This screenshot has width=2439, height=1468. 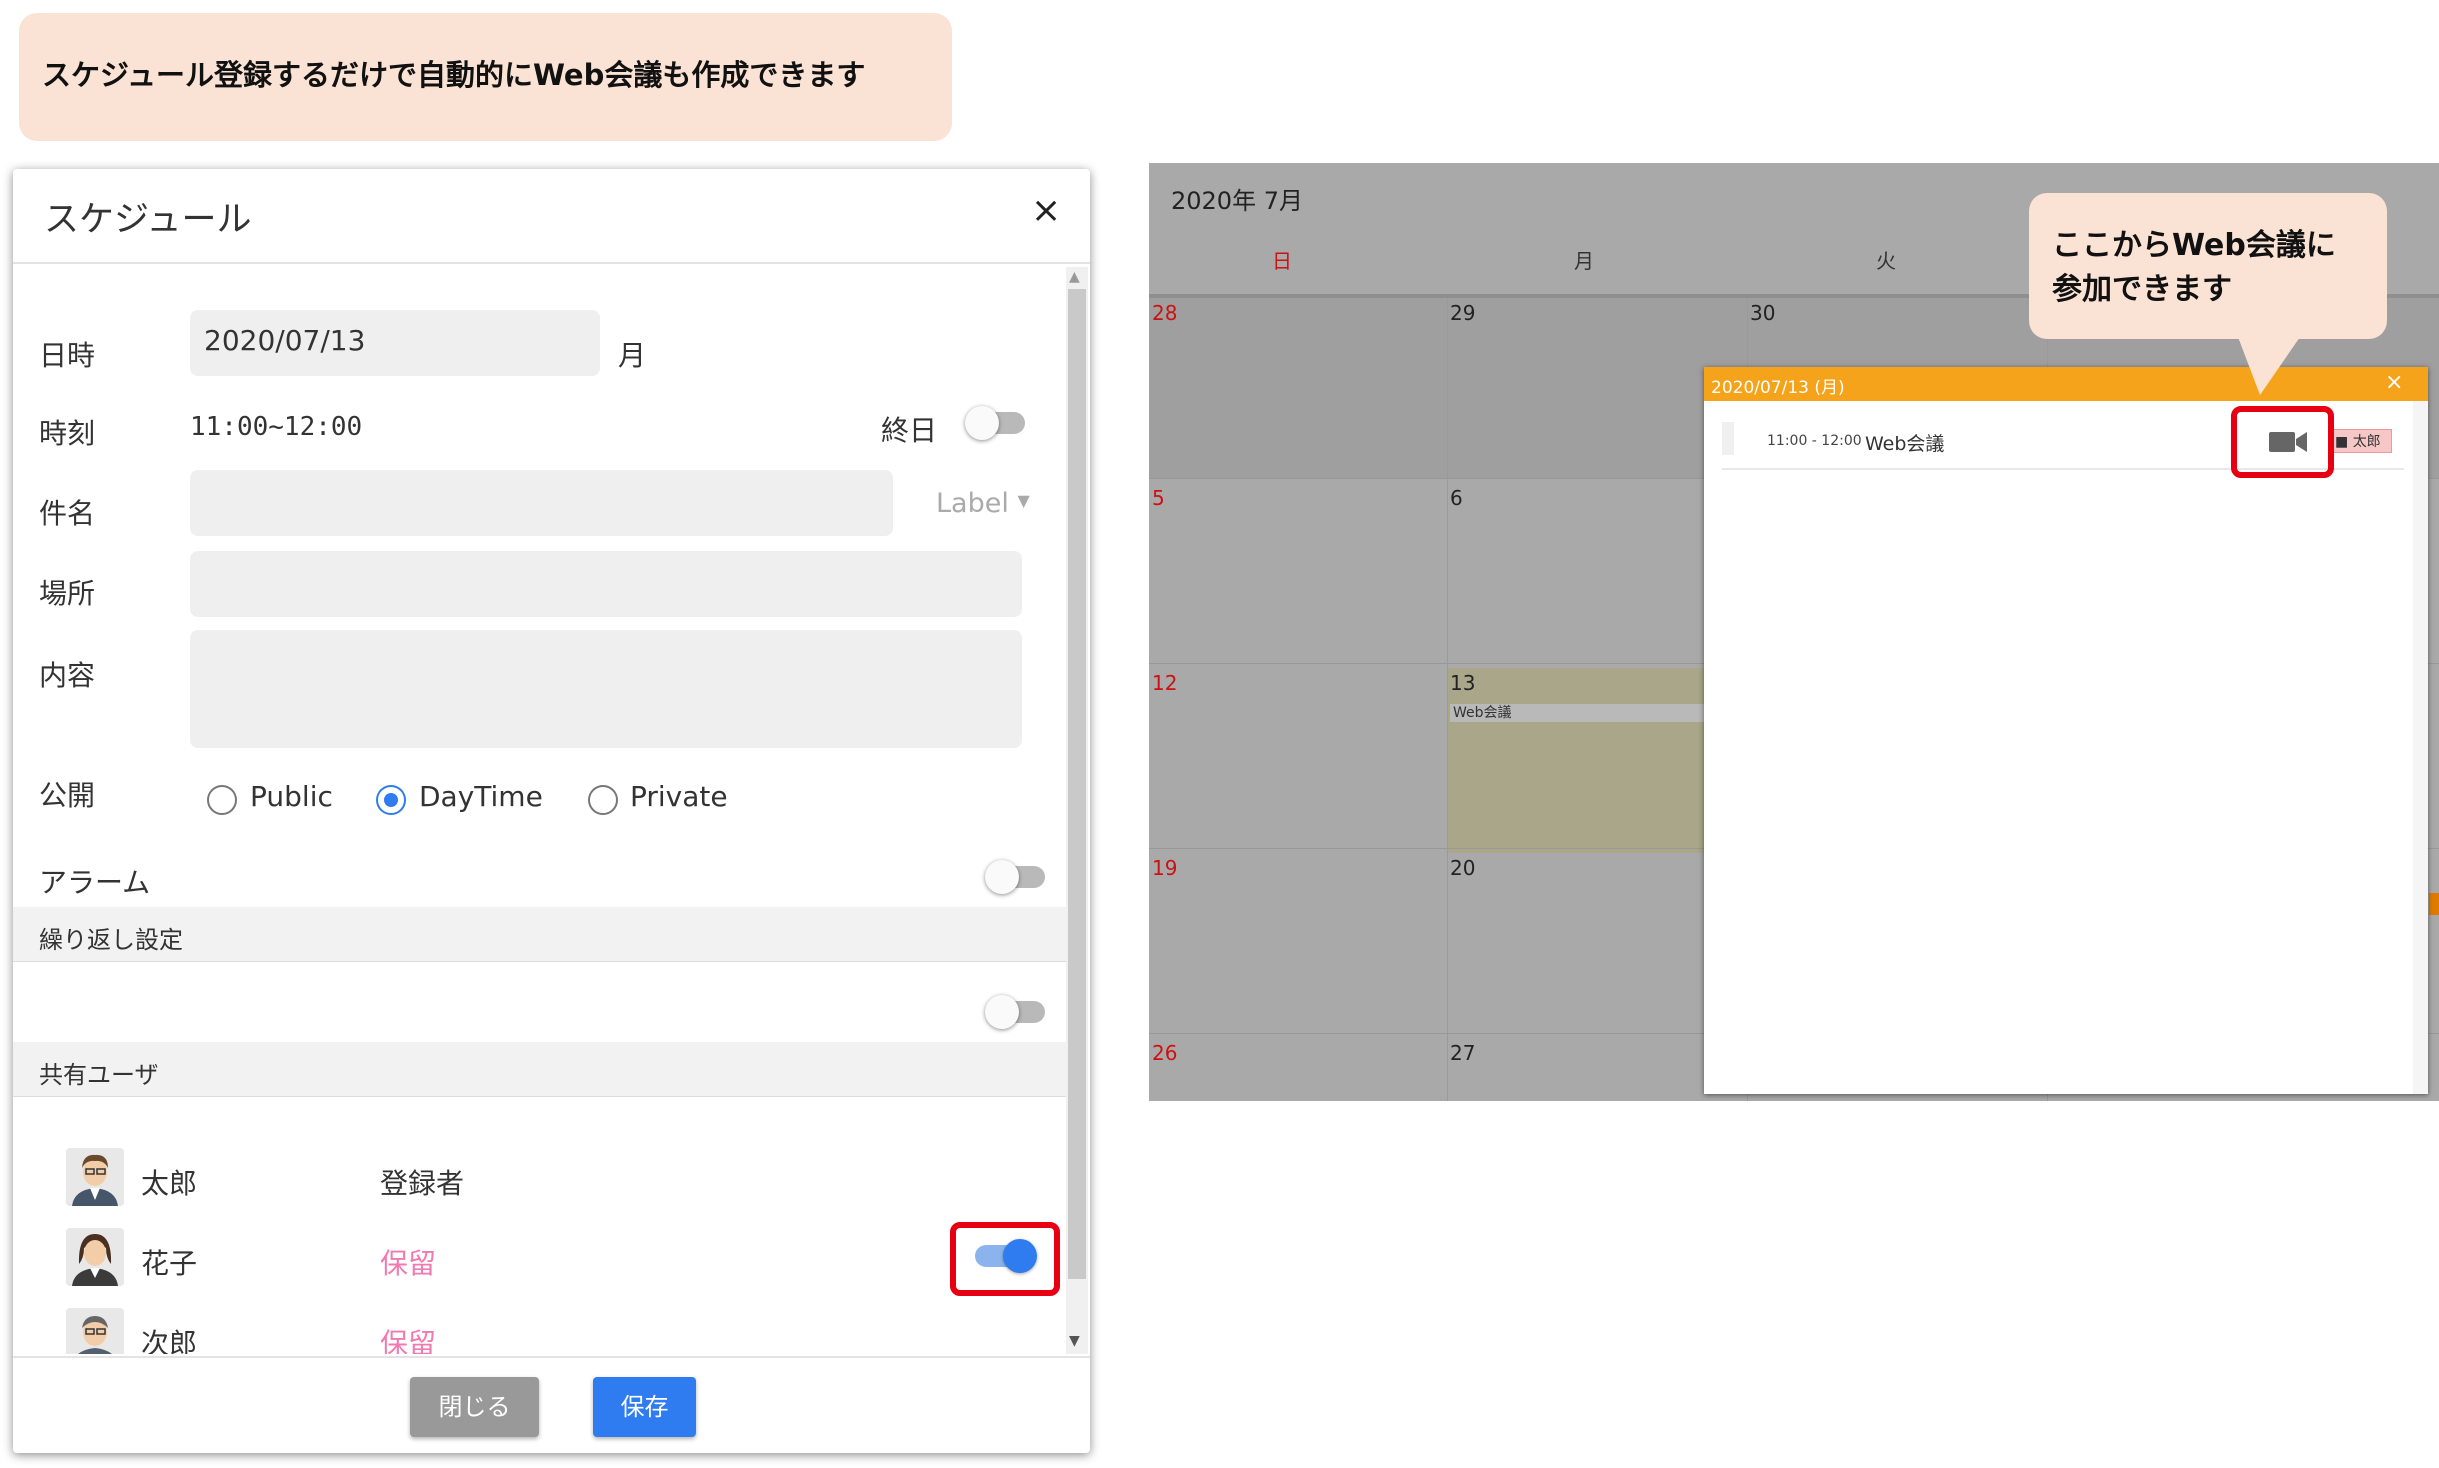 I want to click on subject-input, so click(x=541, y=503).